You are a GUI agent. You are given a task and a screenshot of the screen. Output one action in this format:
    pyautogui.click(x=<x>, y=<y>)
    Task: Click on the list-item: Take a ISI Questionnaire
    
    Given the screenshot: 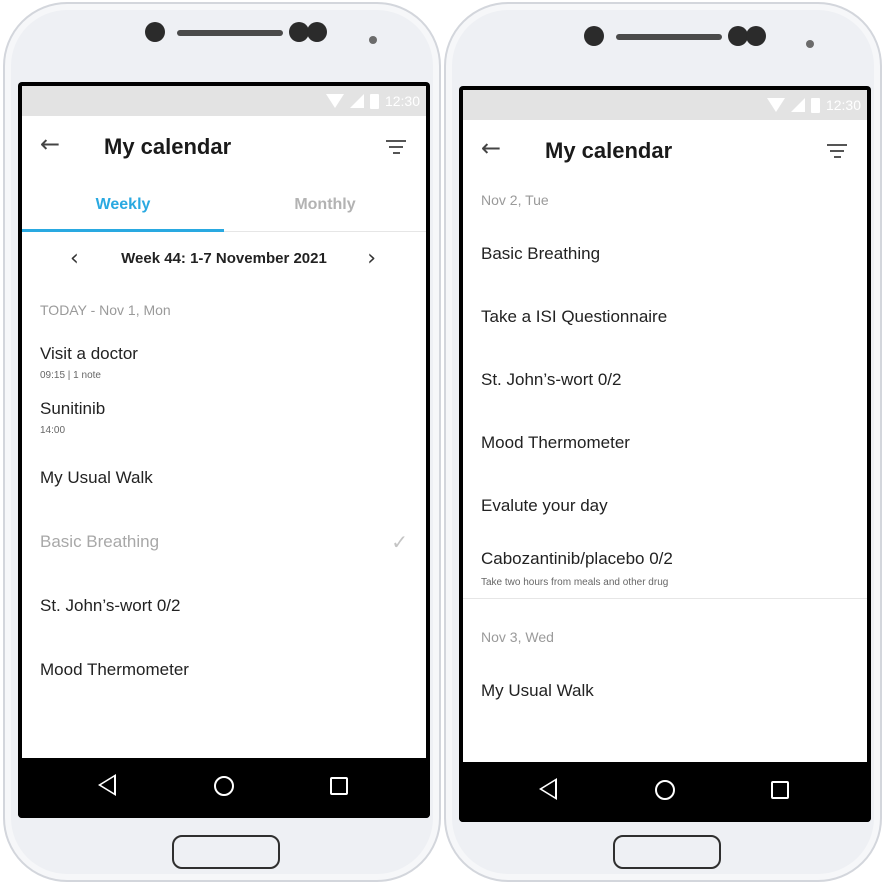 What is the action you would take?
    pyautogui.click(x=665, y=317)
    